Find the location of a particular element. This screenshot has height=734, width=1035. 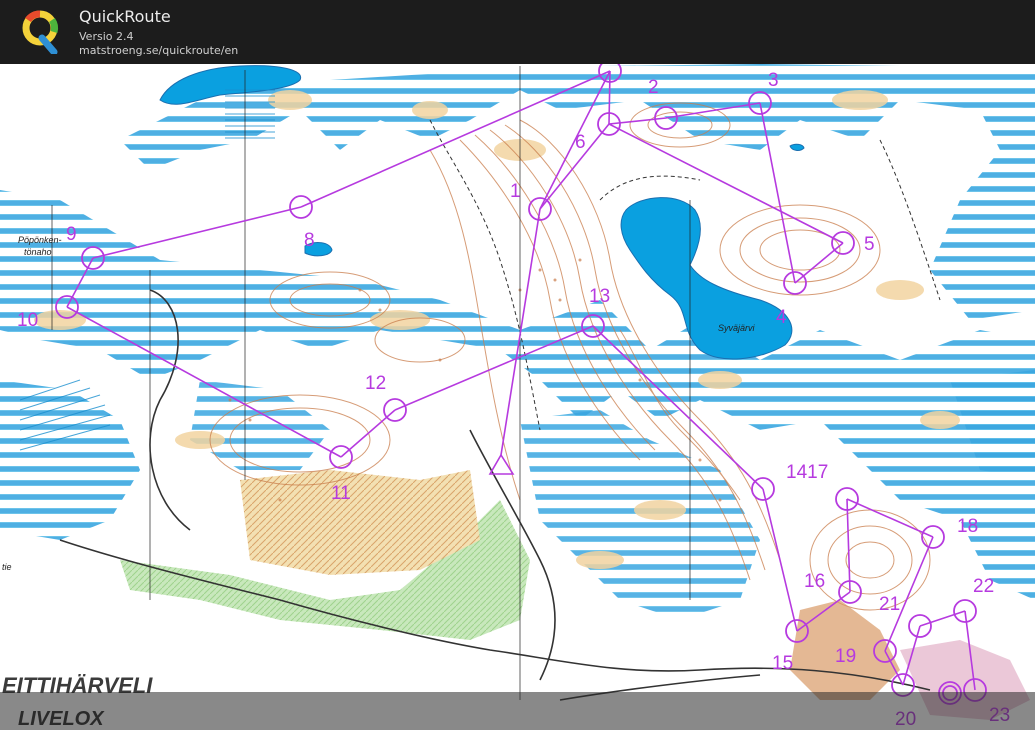

label-popponen-2: tönaho is located at coordinates (38, 252).